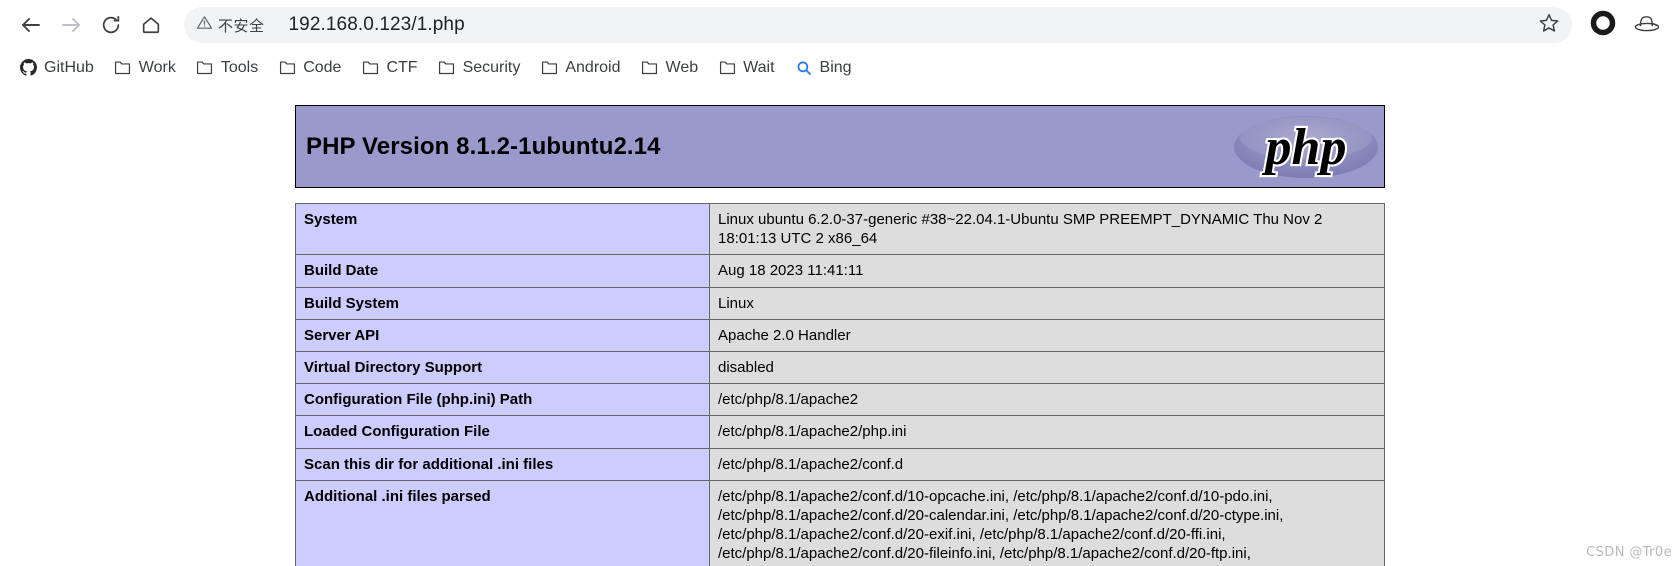 This screenshot has width=1680, height=566. I want to click on bookmark-star-button, so click(1549, 25).